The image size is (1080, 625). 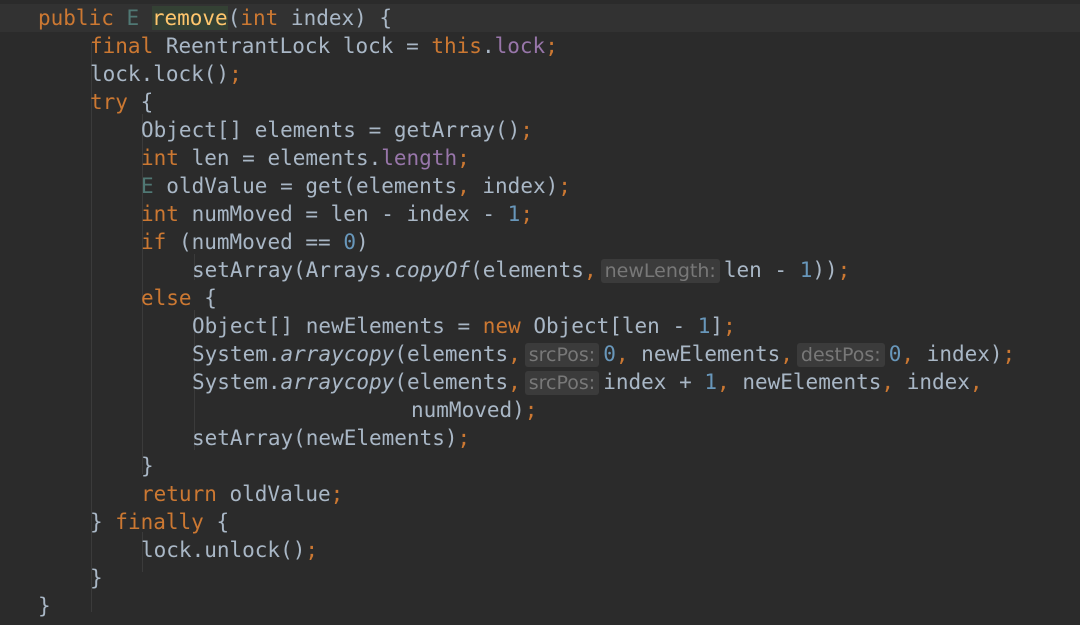 I want to click on code-line-4: try {, so click(x=540, y=102).